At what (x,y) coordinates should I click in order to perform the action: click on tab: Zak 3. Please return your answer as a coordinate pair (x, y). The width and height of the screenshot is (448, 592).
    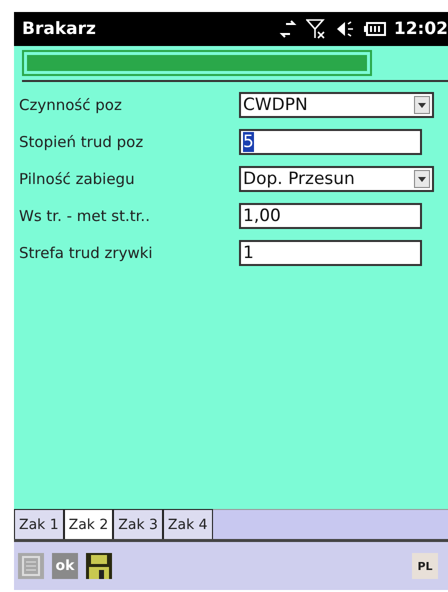
    Looking at the image, I should click on (138, 524).